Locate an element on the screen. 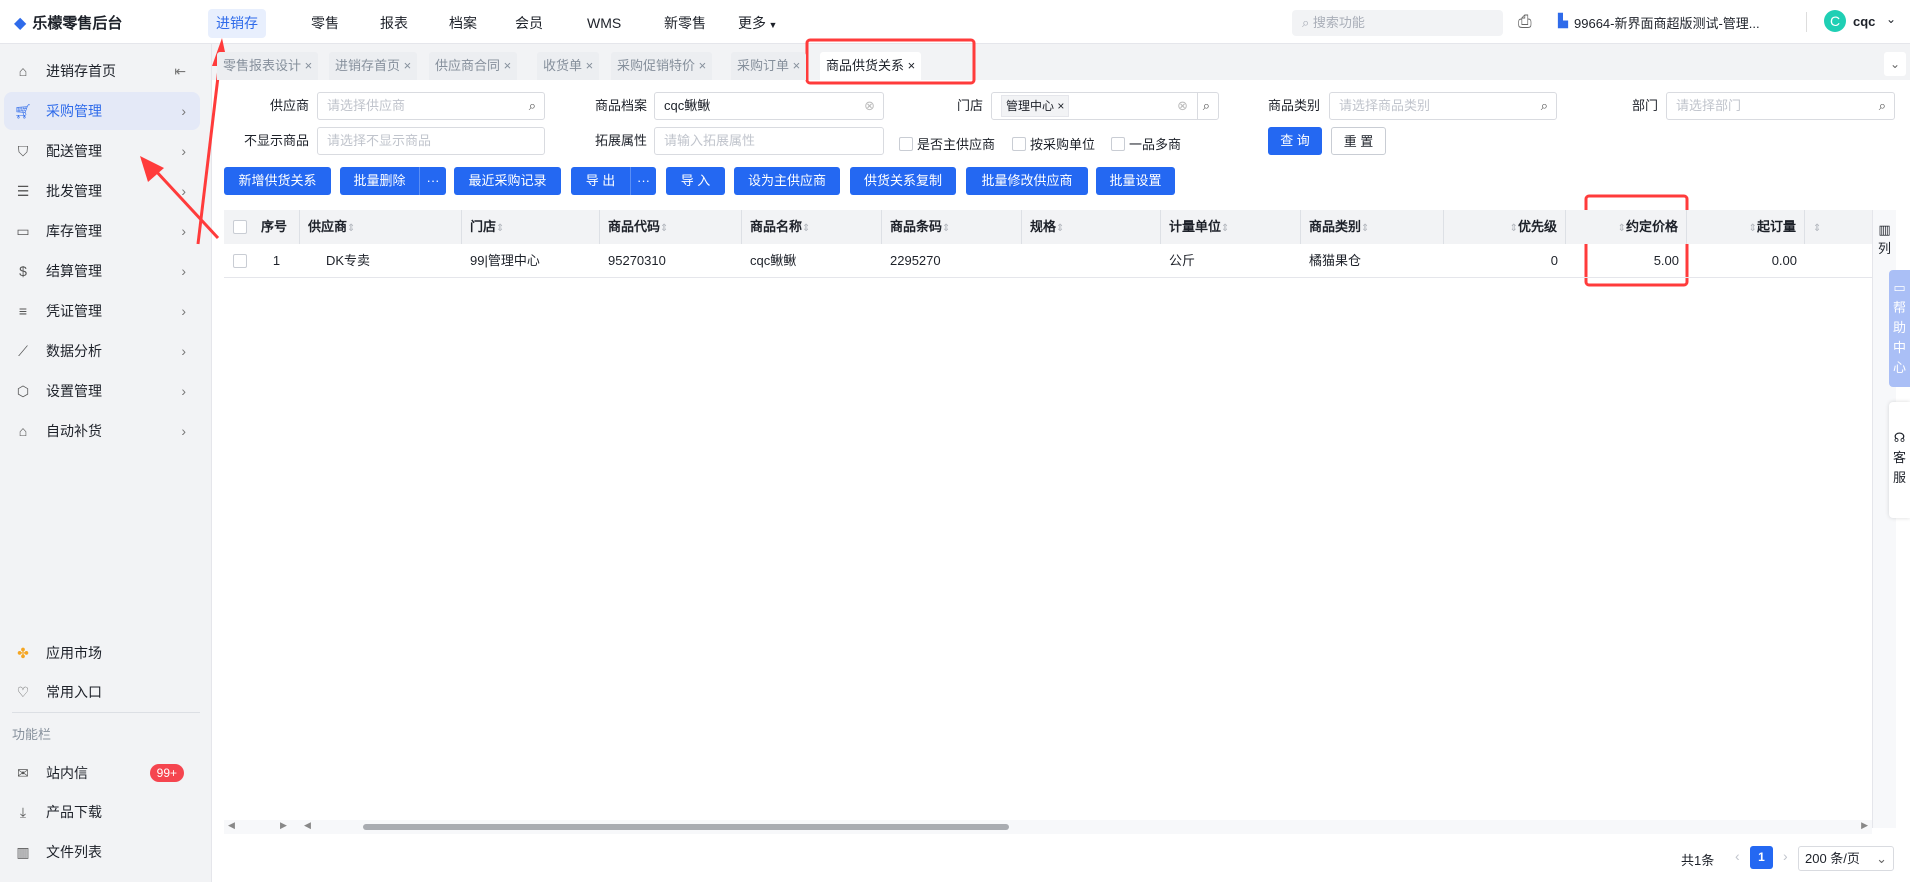 This screenshot has width=1910, height=882. clear-icon: ⊗ is located at coordinates (869, 106).